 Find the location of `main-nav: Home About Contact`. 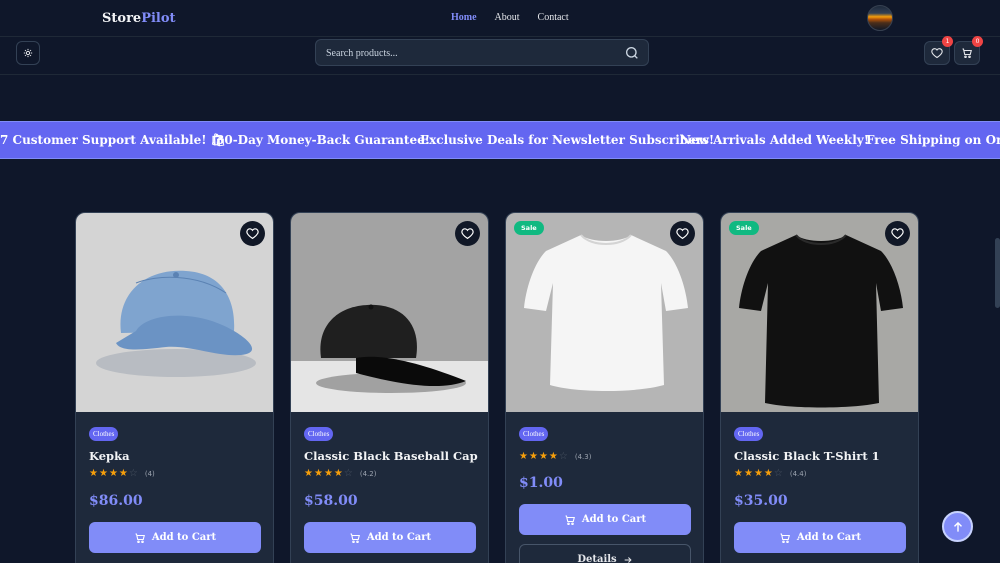

main-nav: Home About Contact is located at coordinates (519, 17).